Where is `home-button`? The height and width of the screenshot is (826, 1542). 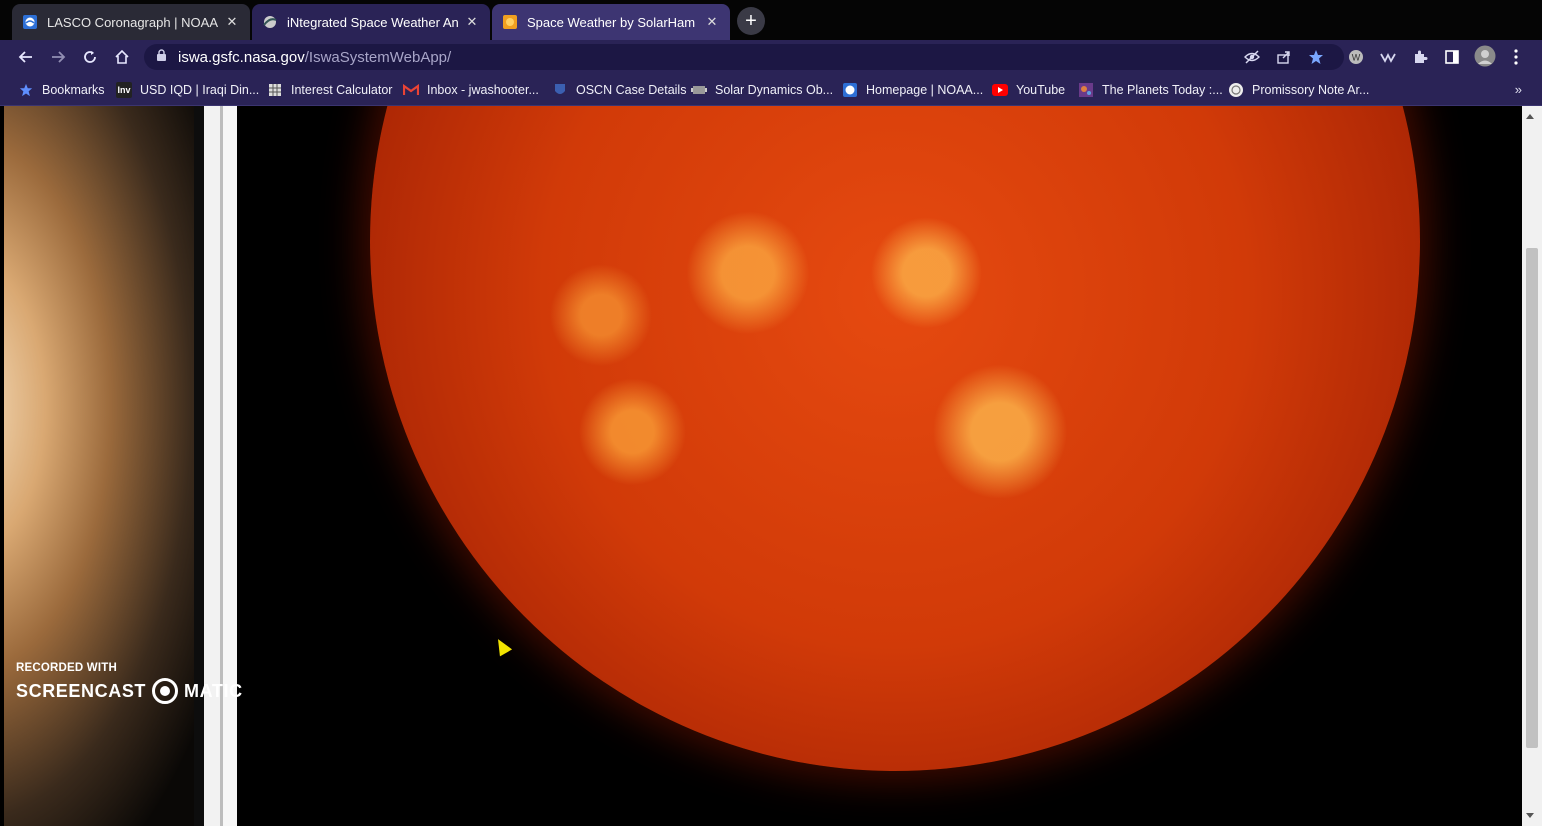
home-button is located at coordinates (122, 57).